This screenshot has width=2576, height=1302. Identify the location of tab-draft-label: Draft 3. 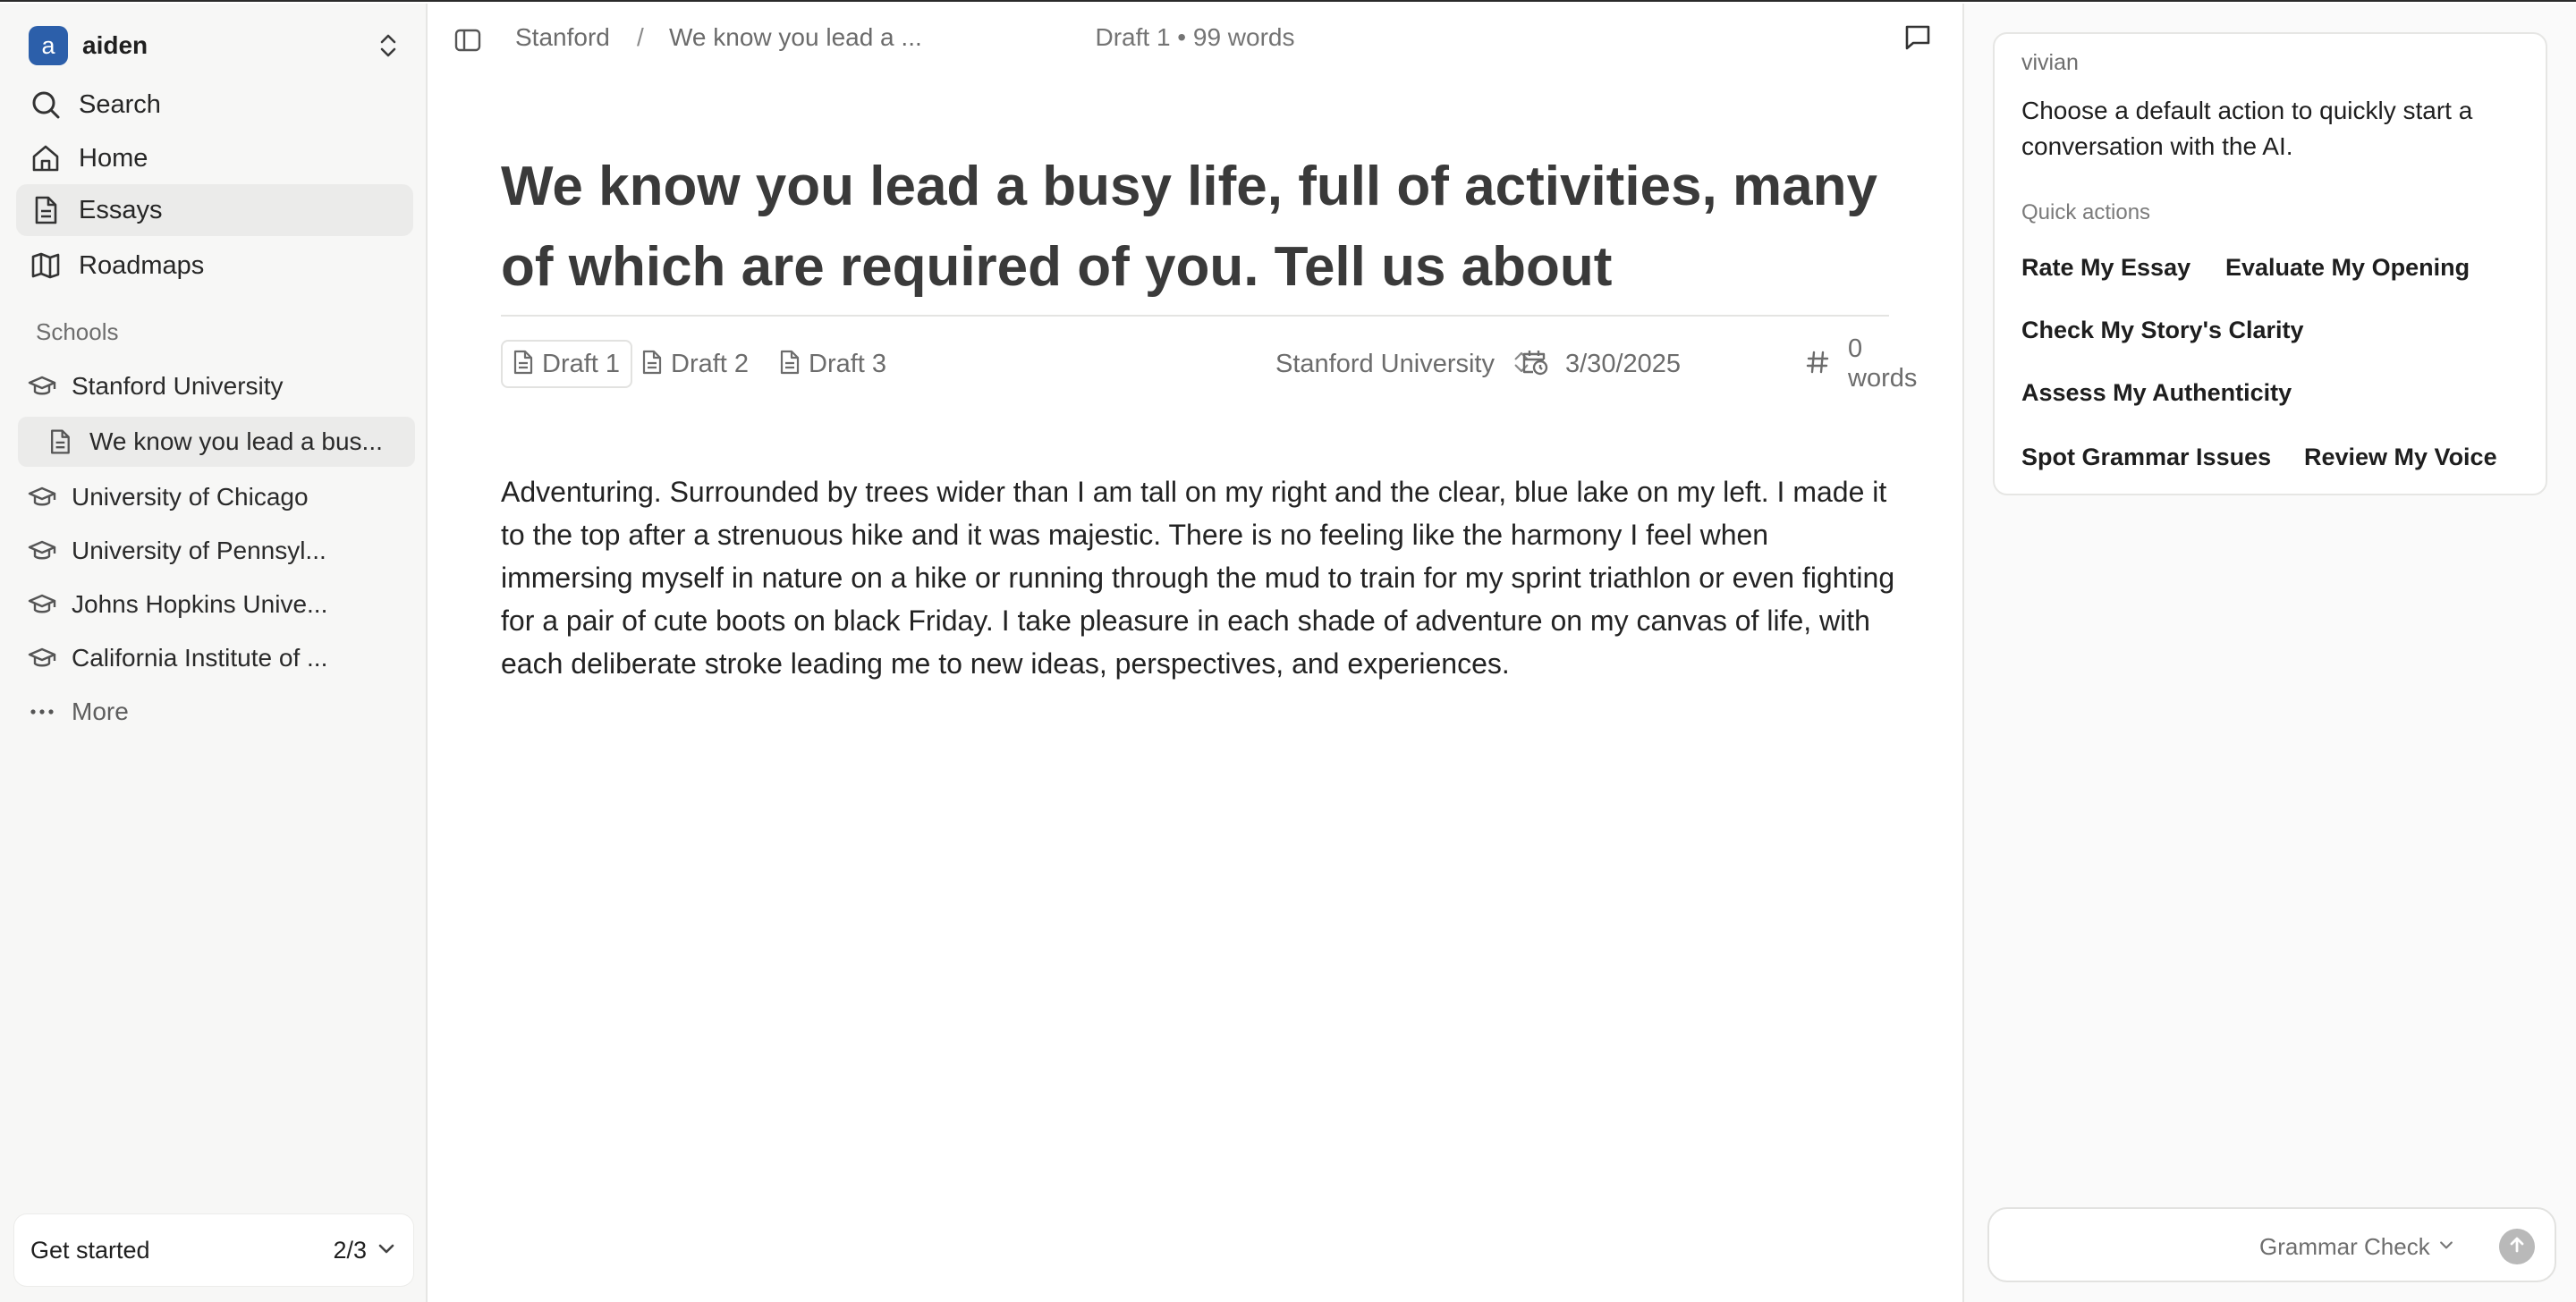
(848, 363).